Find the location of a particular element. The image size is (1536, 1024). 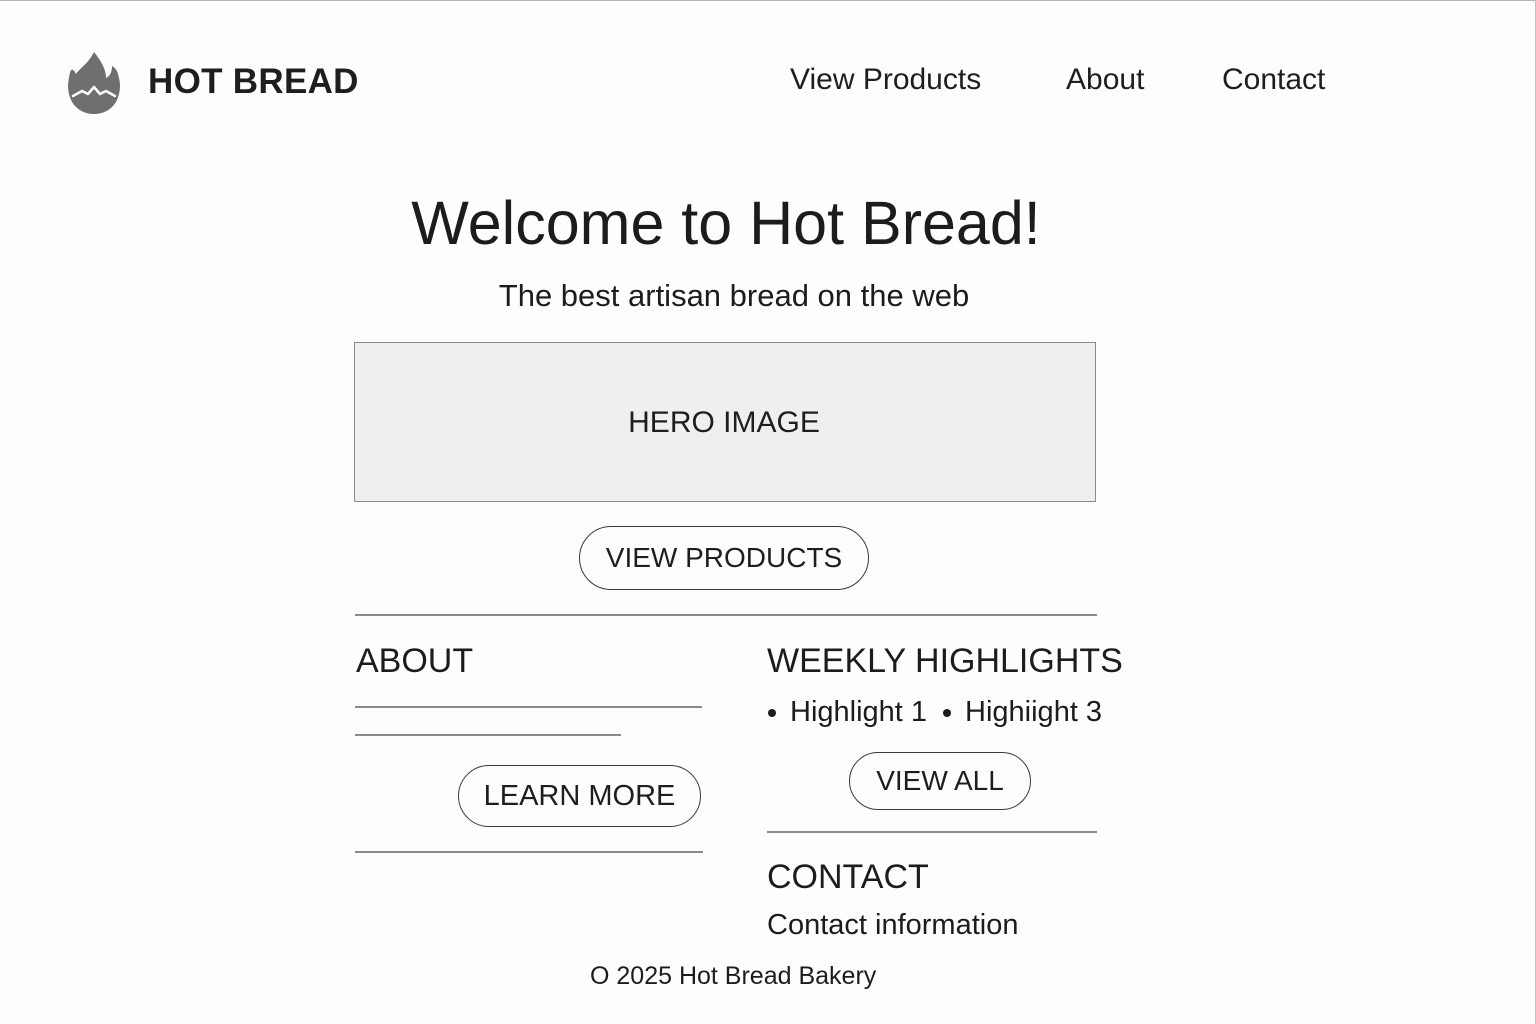

highlight-label: Highiight 3 is located at coordinates (1034, 712).